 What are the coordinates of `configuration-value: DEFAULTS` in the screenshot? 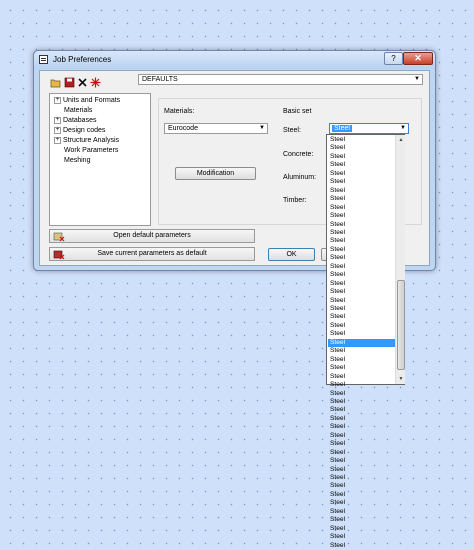 It's located at (160, 79).